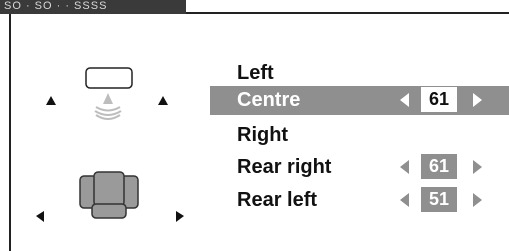  I want to click on channel-row-right: Right, so click(359, 135).